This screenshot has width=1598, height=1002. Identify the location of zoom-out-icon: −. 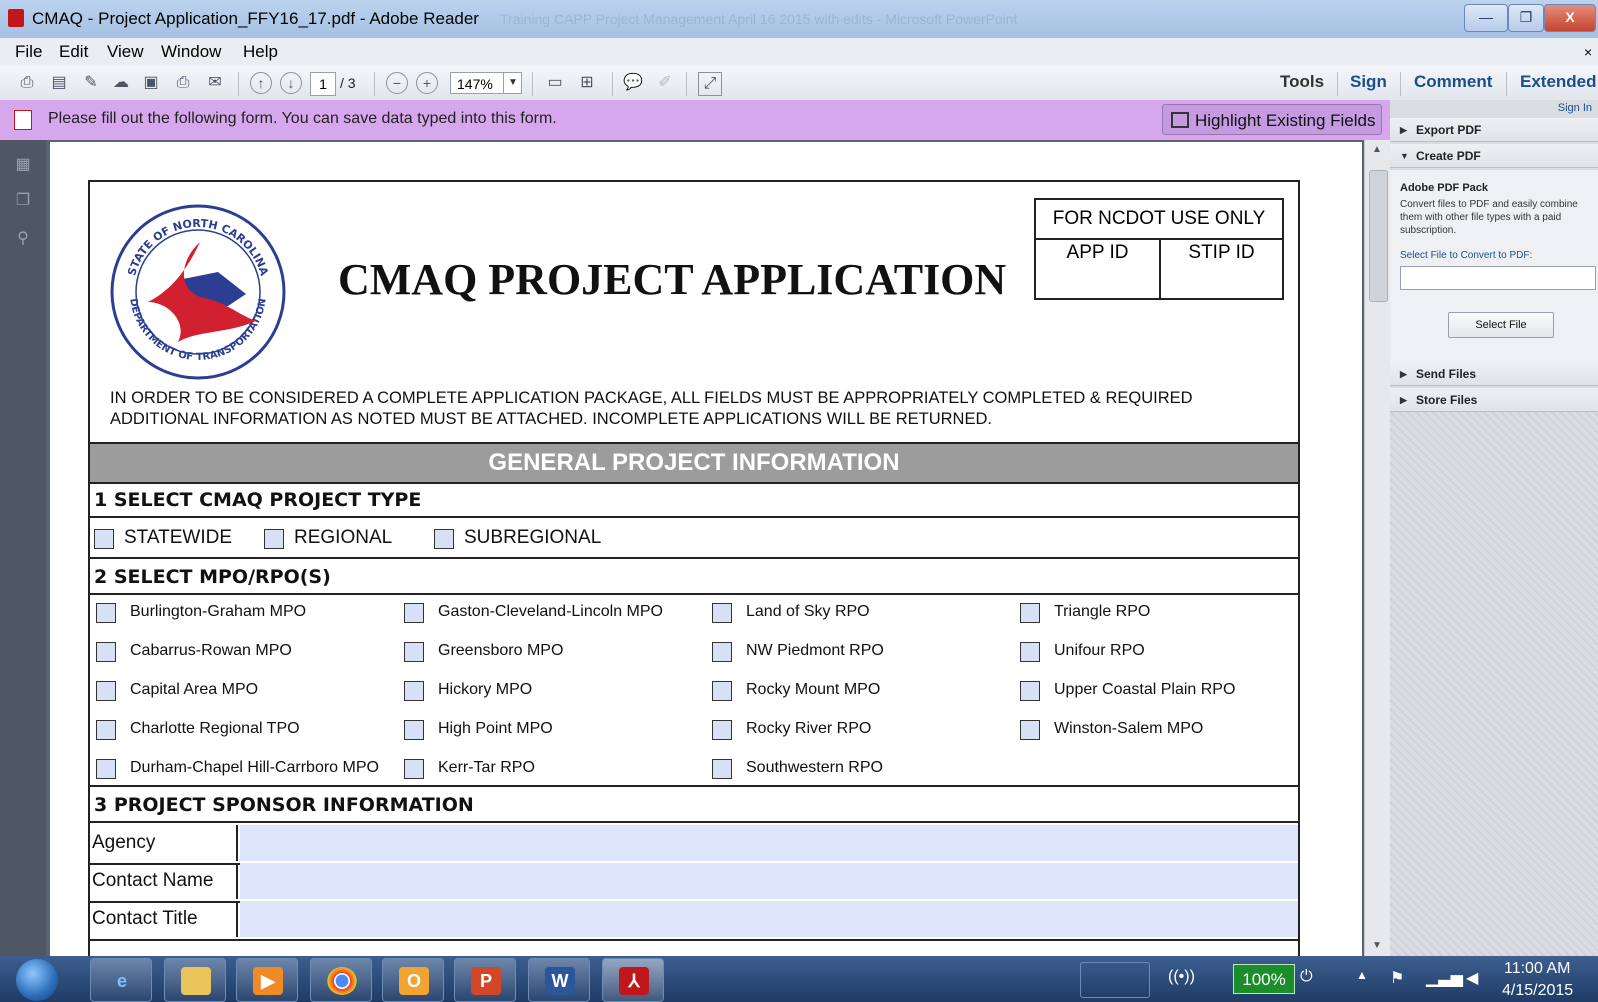
(397, 83).